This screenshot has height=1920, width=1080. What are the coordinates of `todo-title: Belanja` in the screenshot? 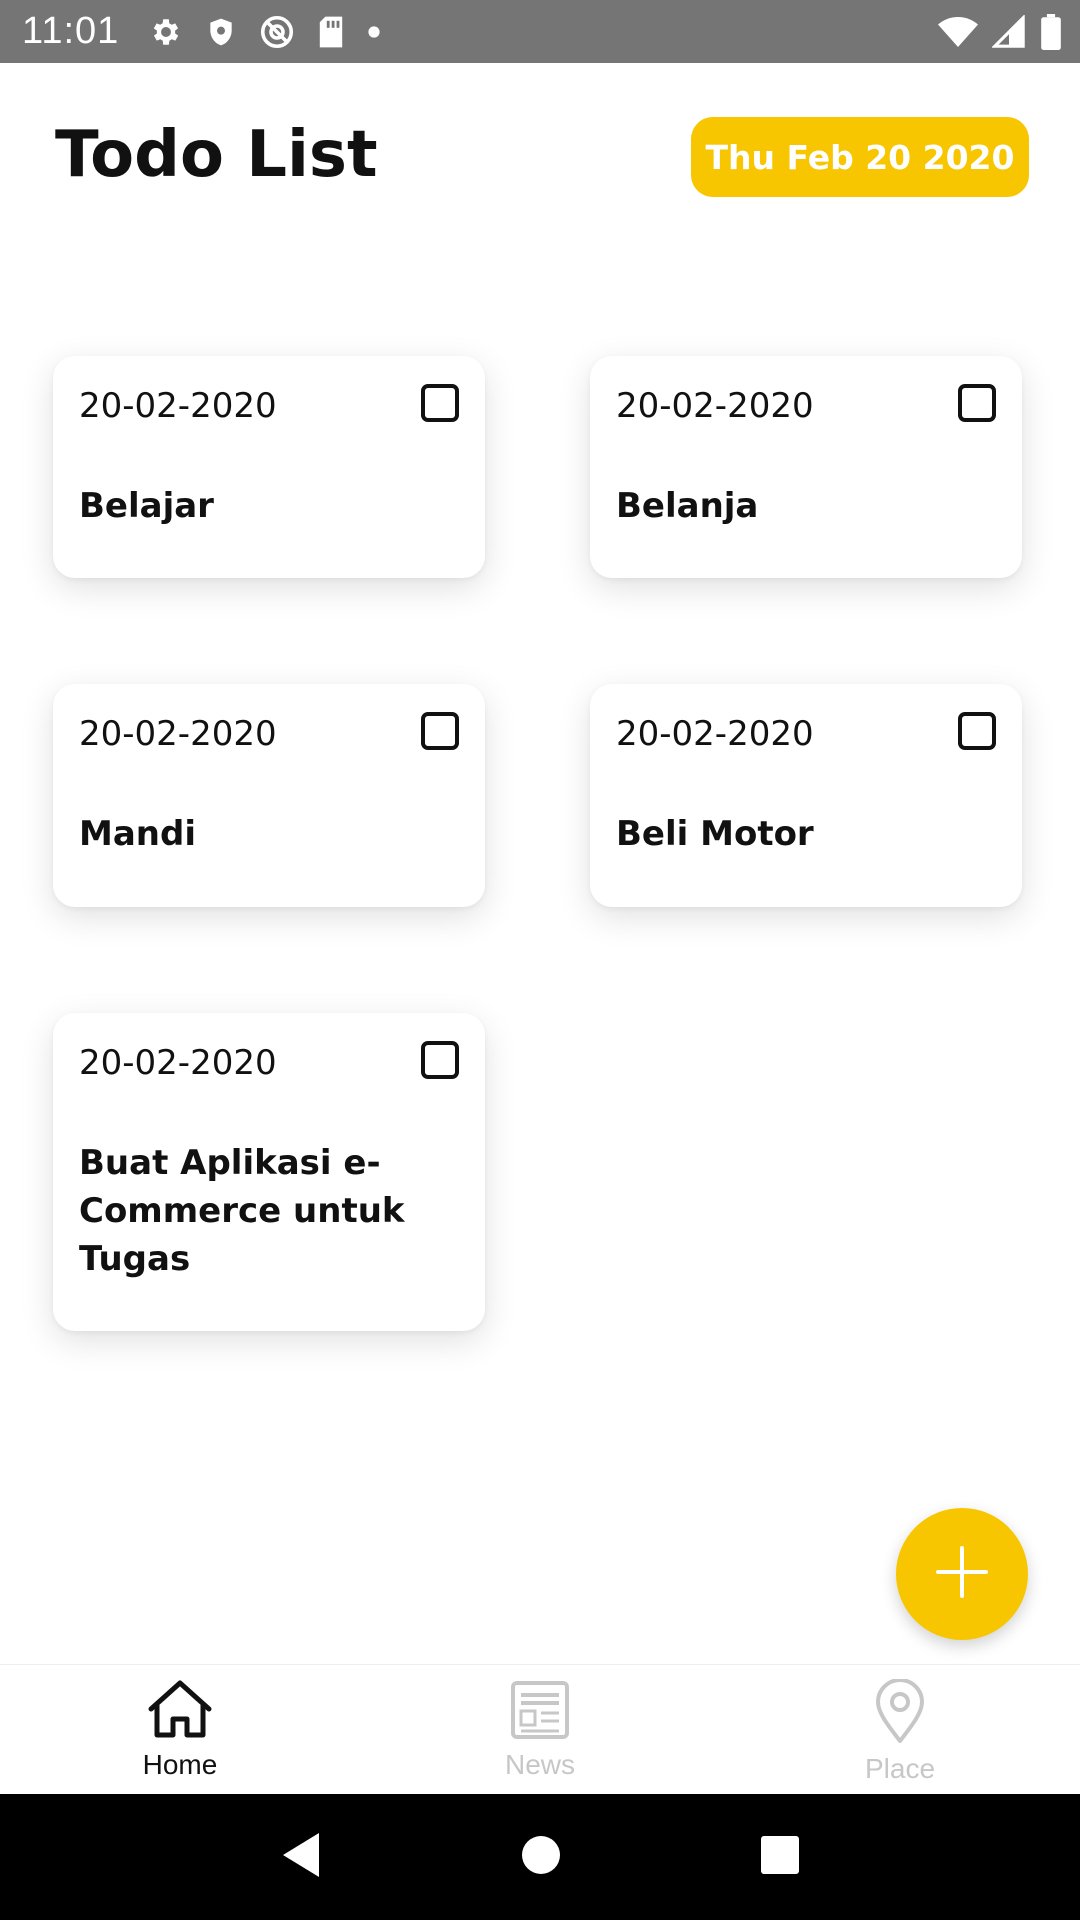 It's located at (687, 506).